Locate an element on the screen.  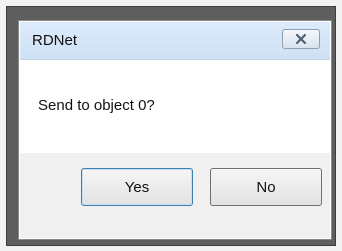
close-button is located at coordinates (301, 39).